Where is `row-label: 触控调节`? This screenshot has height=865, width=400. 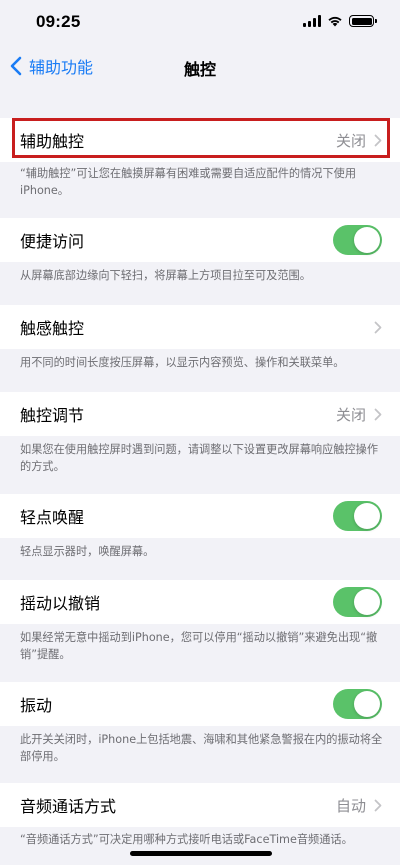
row-label: 触控调节 is located at coordinates (52, 415).